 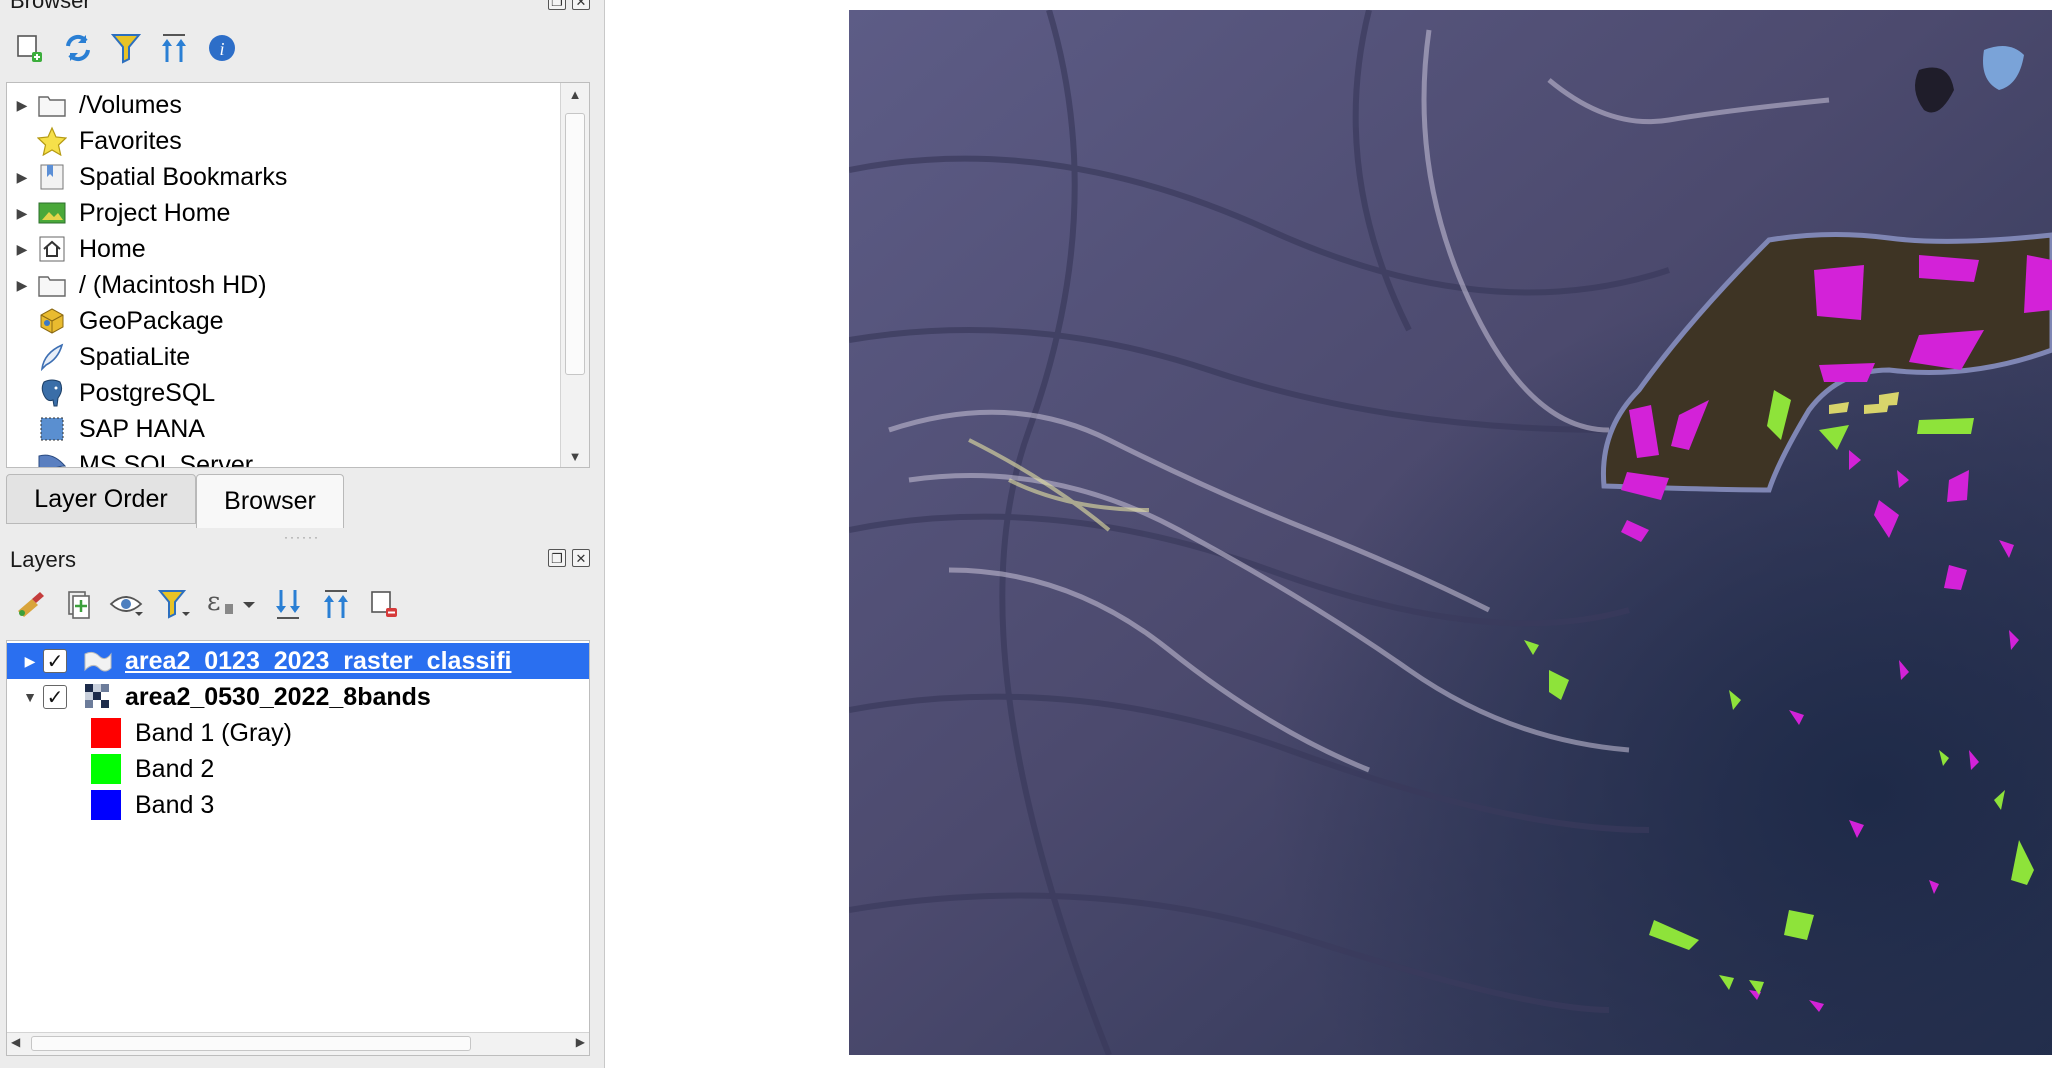 I want to click on band-row: Band 1 (Gray), so click(x=191, y=733).